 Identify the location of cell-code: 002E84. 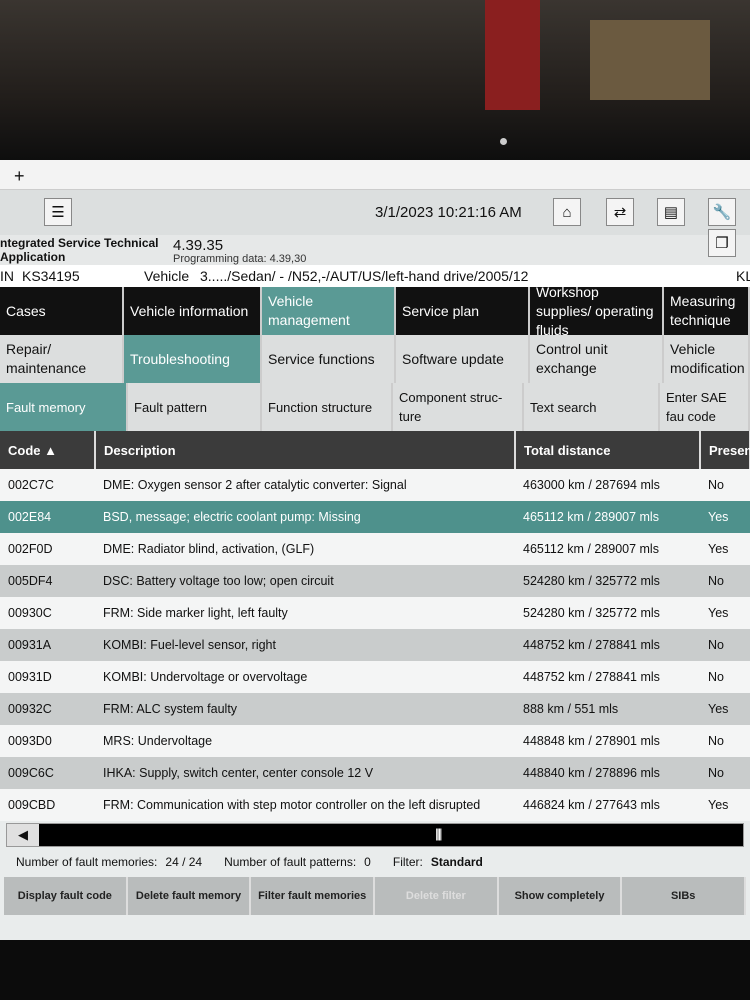
(47, 517).